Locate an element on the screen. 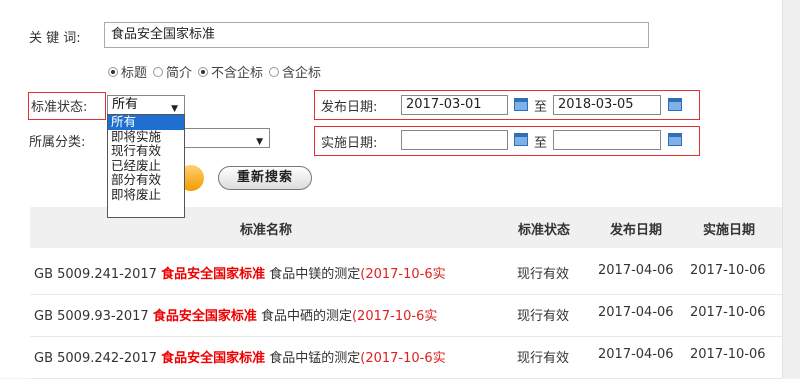  impl-date-to-label: 至 is located at coordinates (541, 143).